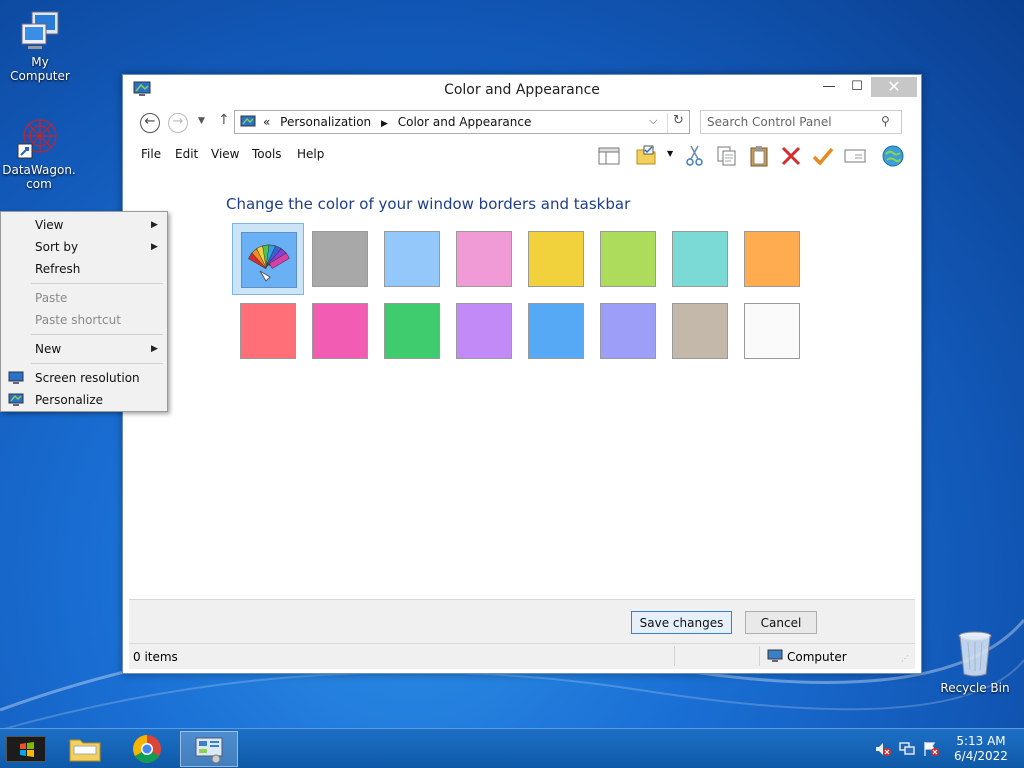  I want to click on desktop-icon-datawagon: DataWagon.com, so click(39, 152).